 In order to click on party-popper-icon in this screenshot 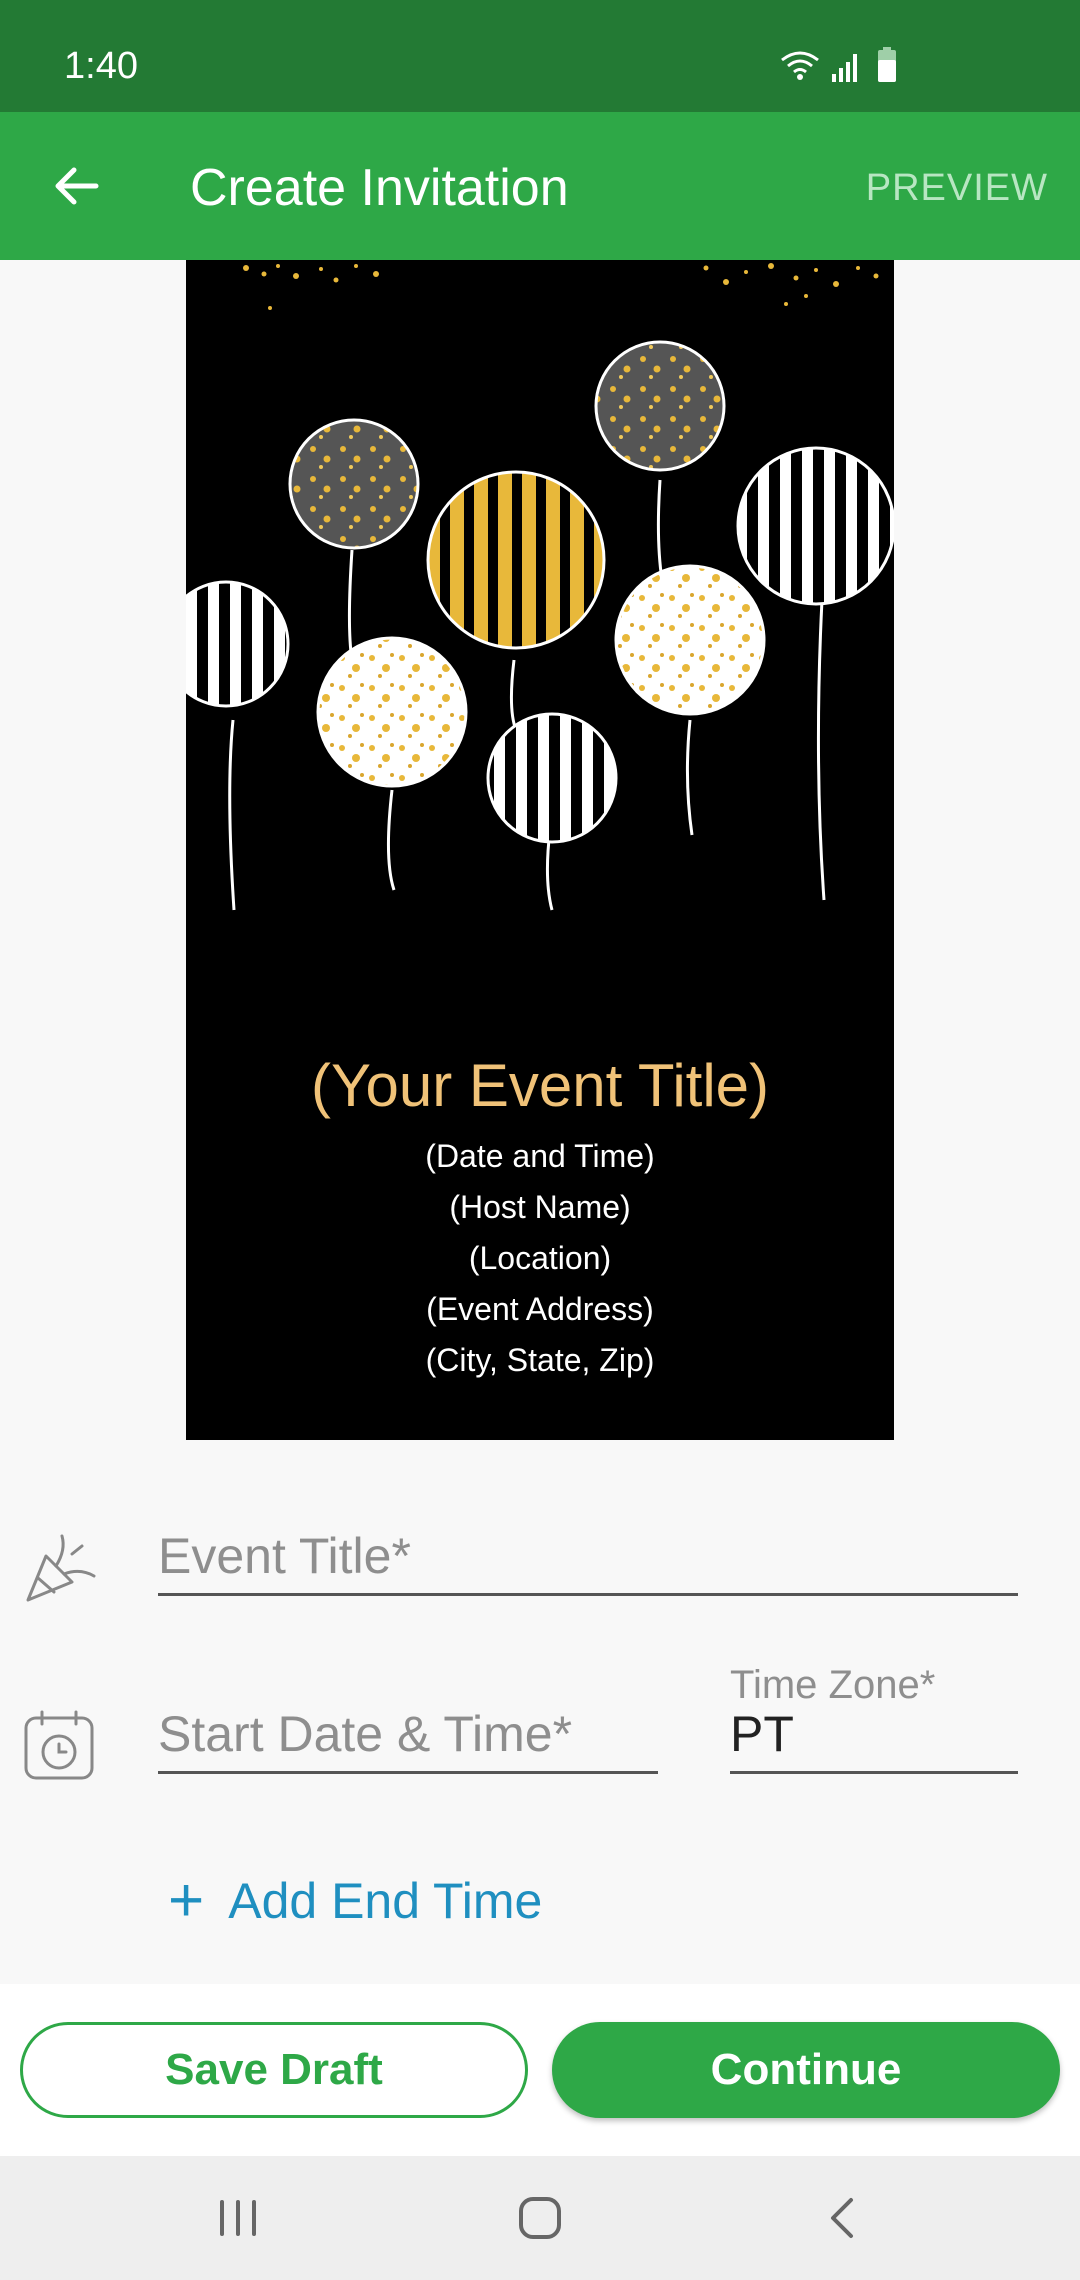, I will do `click(61, 1568)`.